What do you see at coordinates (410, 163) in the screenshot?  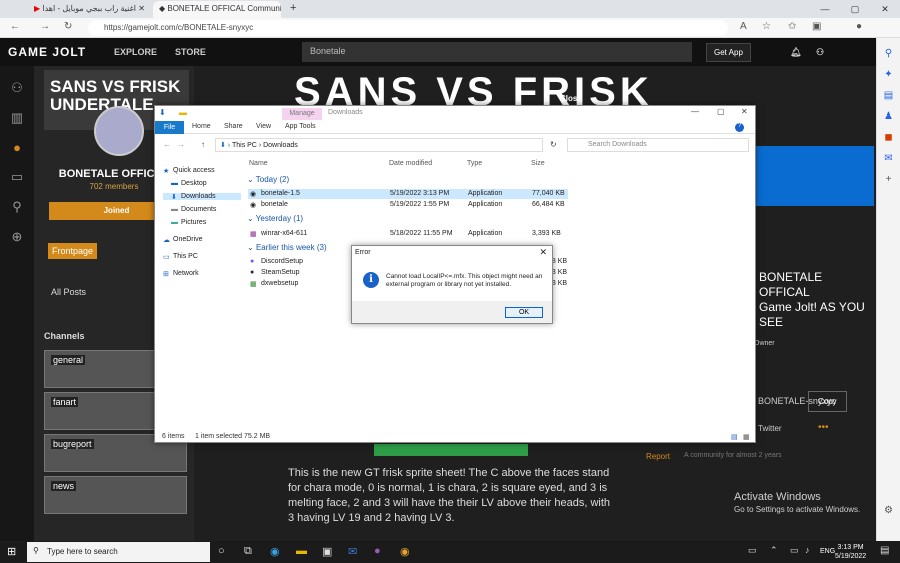 I see `col-date: Date modified` at bounding box center [410, 163].